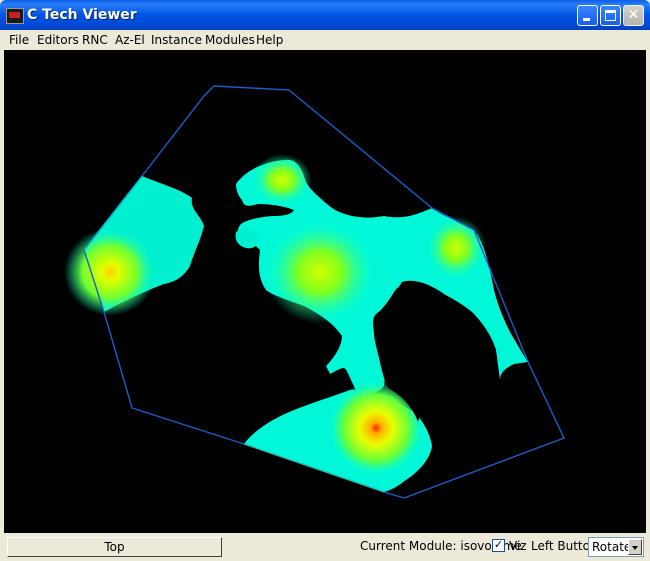 This screenshot has height=561, width=650. What do you see at coordinates (320, 272) in the screenshot?
I see `peak-center` at bounding box center [320, 272].